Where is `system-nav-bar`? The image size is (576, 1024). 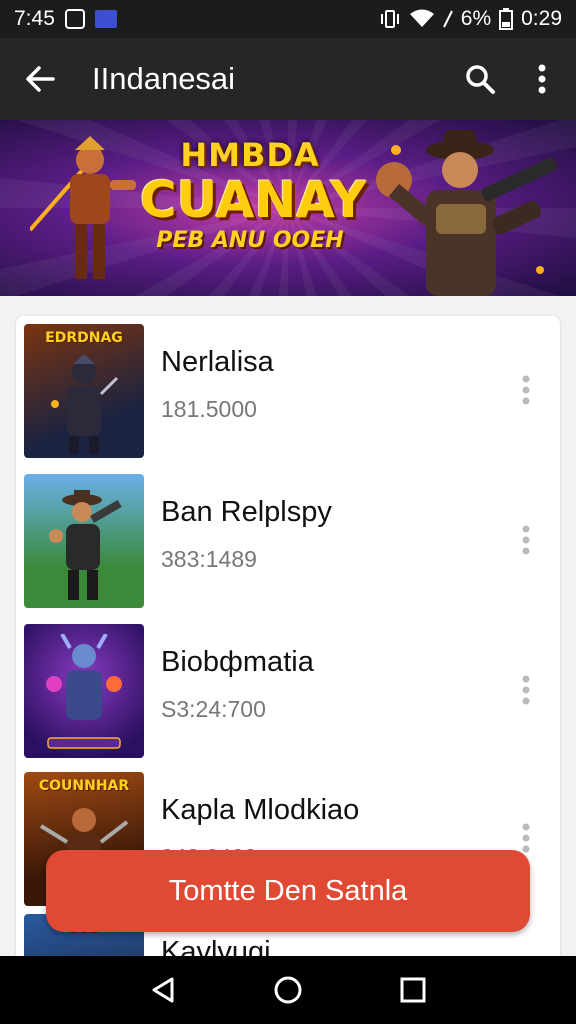
system-nav-bar is located at coordinates (288, 990).